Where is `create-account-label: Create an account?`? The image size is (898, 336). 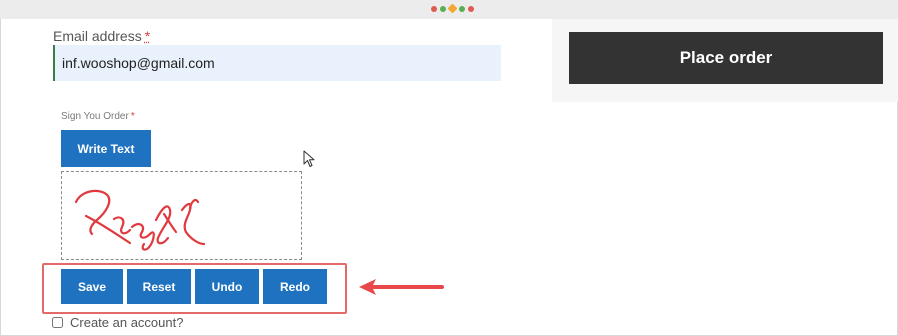
create-account-label: Create an account? is located at coordinates (127, 322).